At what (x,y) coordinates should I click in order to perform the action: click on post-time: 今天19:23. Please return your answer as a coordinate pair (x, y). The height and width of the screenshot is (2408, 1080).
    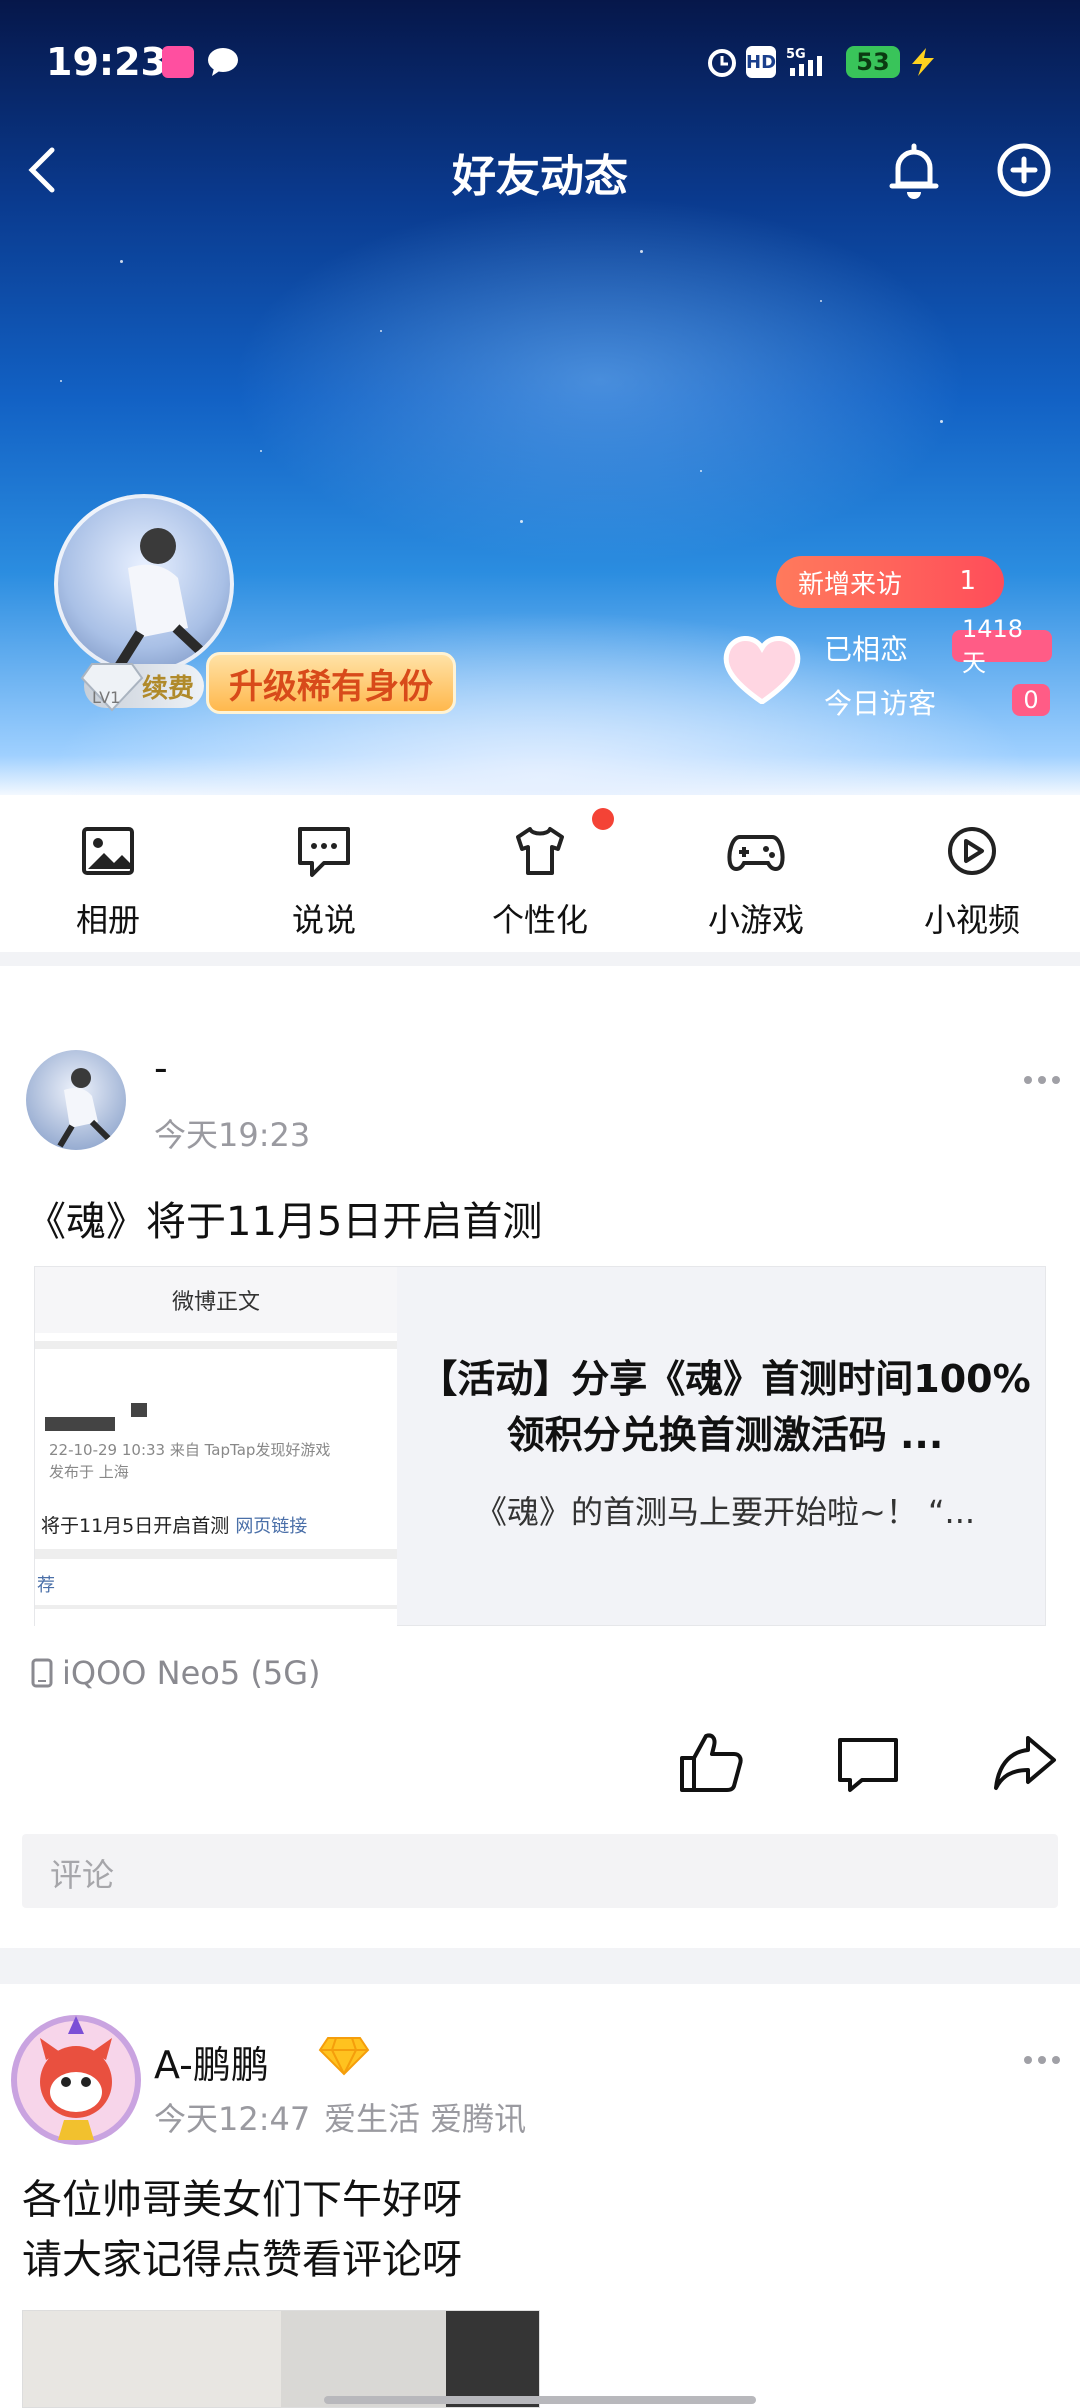
    Looking at the image, I should click on (232, 1135).